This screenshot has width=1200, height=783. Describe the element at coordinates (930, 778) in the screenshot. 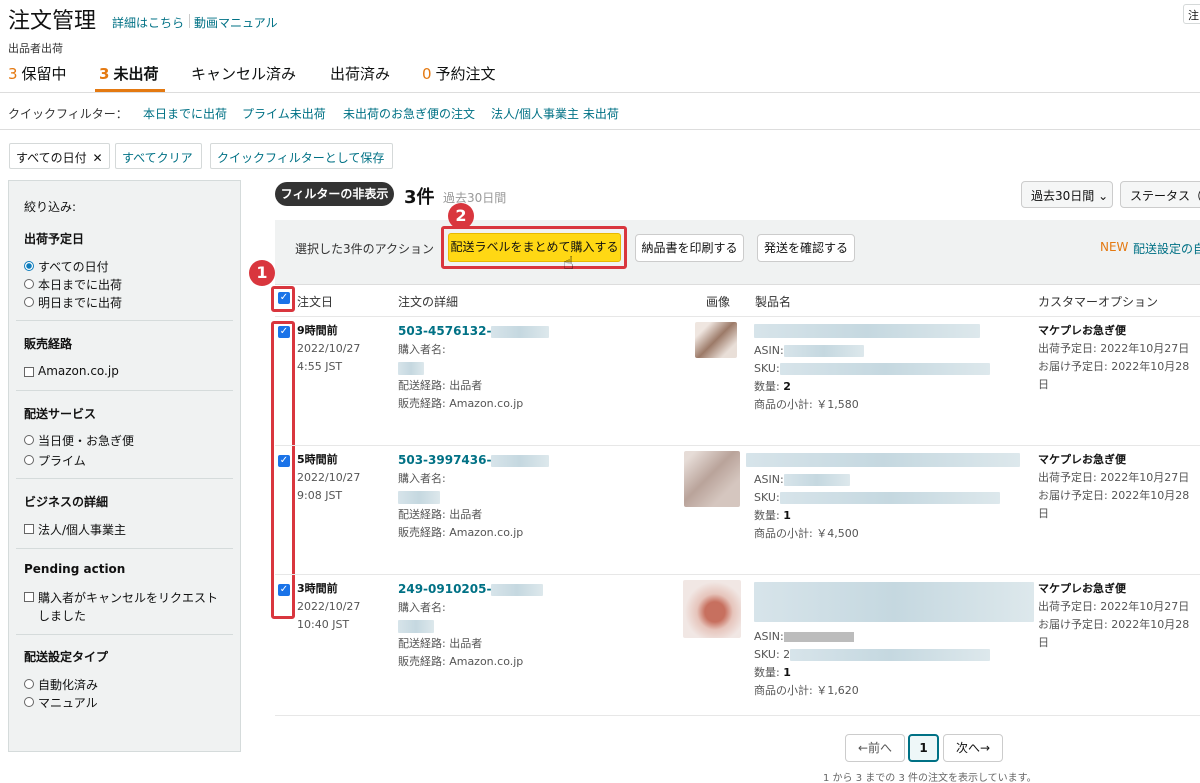

I see `pagination-info: 1 から 3 までの 3 件の注文を表示しています。` at that location.